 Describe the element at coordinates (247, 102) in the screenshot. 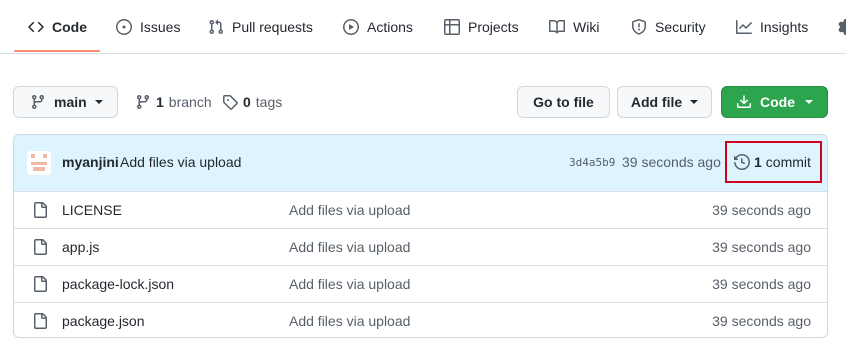

I see `tag-count: 0` at that location.